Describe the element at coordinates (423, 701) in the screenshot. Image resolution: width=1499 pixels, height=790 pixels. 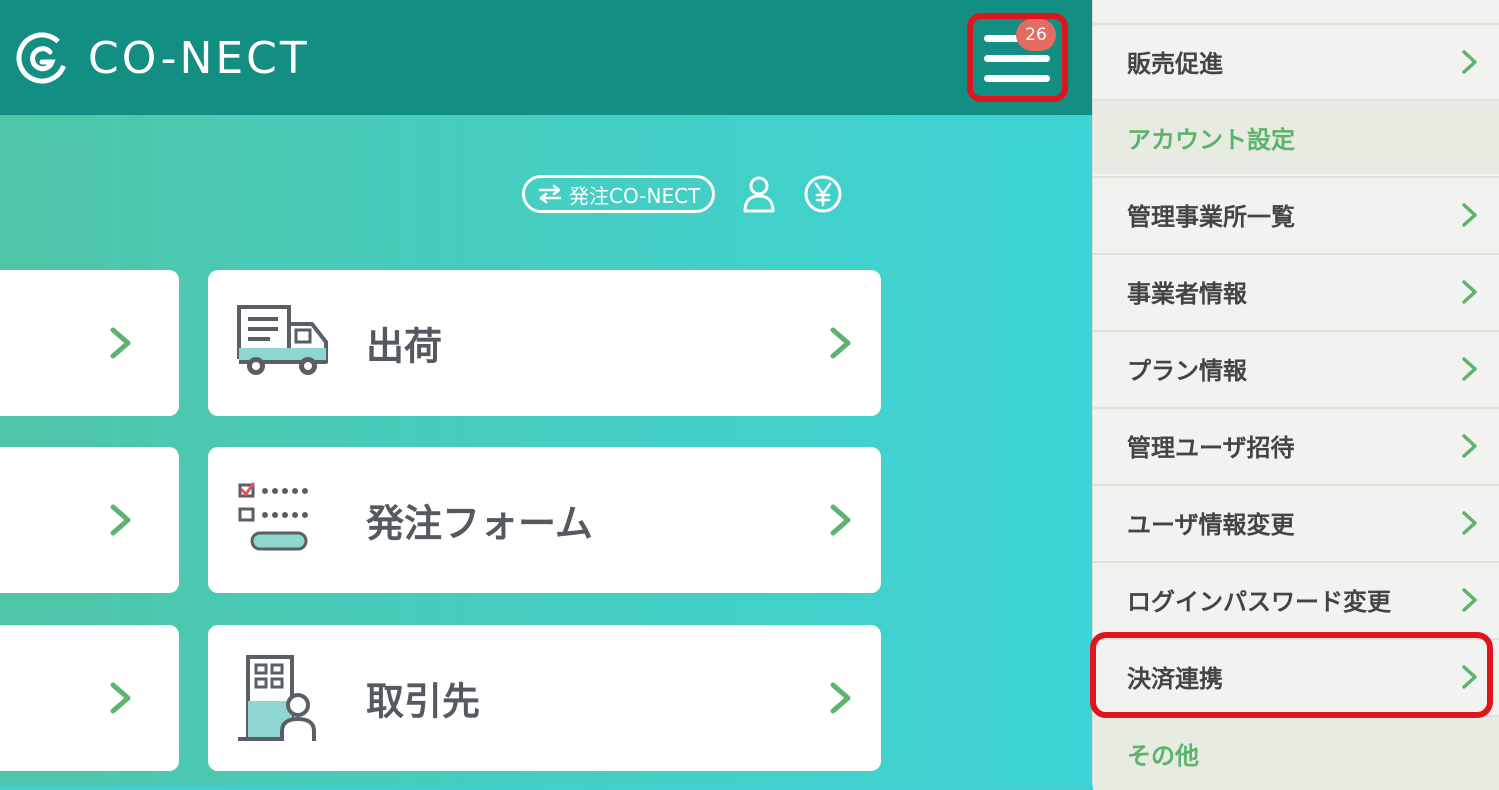
I see `card-business-partner-label: 取引先` at that location.